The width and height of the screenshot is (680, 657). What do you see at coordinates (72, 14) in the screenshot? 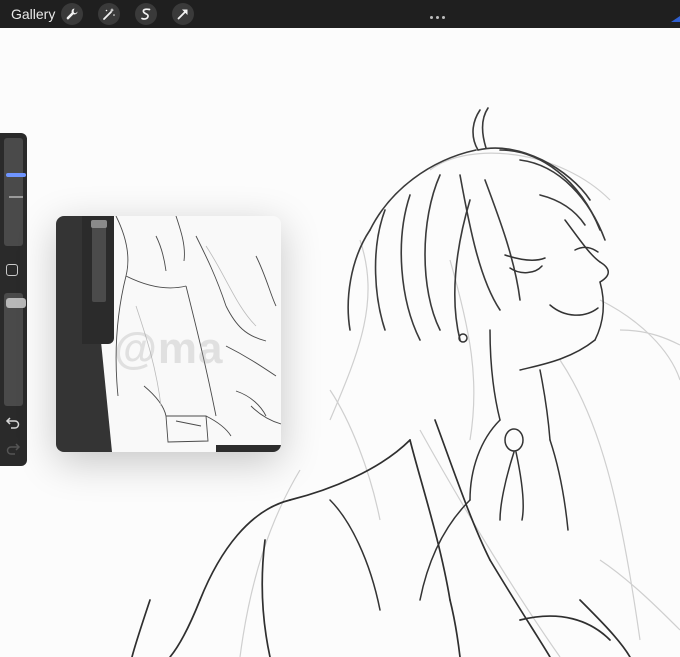
I see `wrench-icon` at bounding box center [72, 14].